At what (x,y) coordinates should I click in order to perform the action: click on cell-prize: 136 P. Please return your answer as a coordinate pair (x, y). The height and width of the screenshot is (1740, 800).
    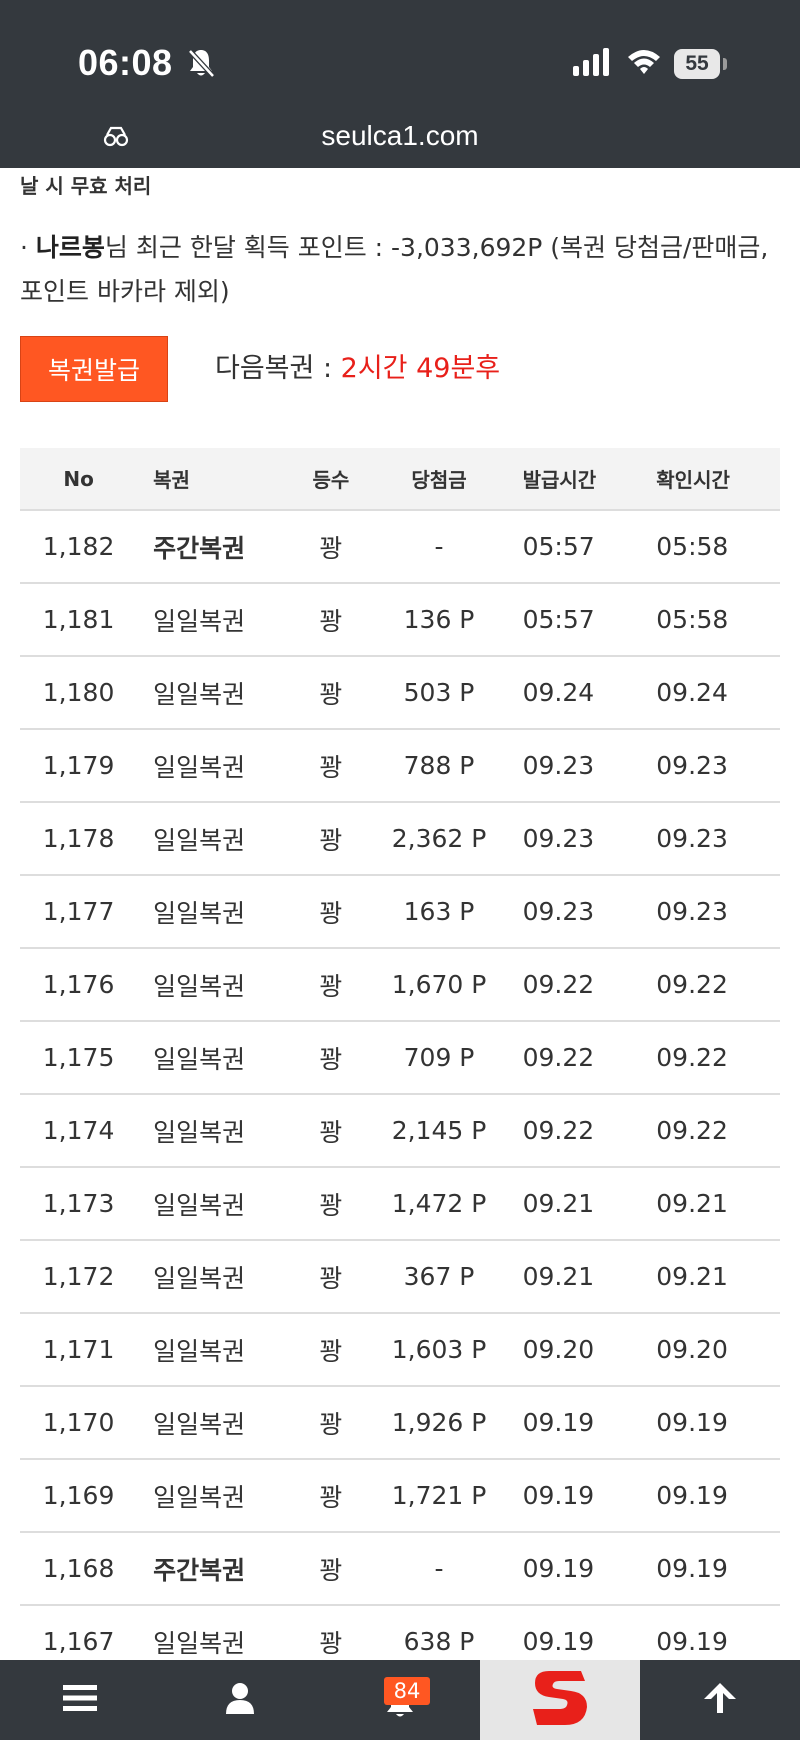
    Looking at the image, I should click on (439, 620).